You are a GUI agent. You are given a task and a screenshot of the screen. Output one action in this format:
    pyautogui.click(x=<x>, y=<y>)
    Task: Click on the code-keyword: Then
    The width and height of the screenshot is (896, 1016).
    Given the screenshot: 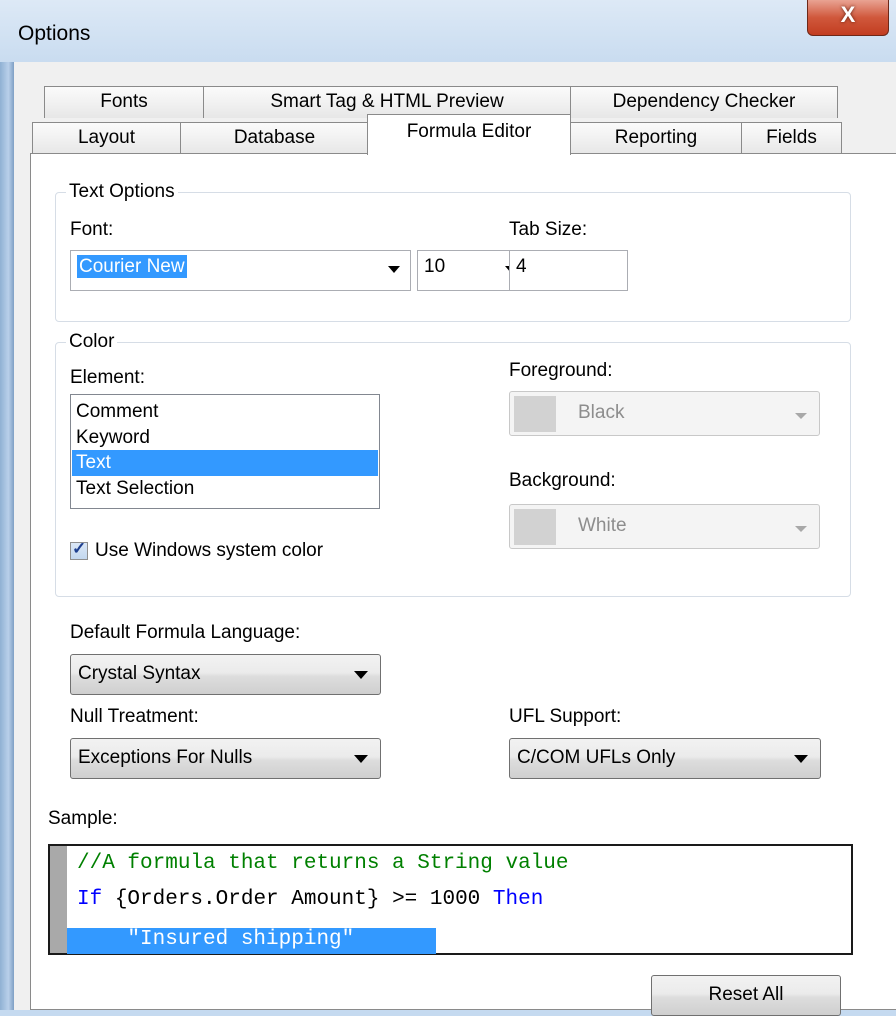 What is the action you would take?
    pyautogui.click(x=518, y=899)
    